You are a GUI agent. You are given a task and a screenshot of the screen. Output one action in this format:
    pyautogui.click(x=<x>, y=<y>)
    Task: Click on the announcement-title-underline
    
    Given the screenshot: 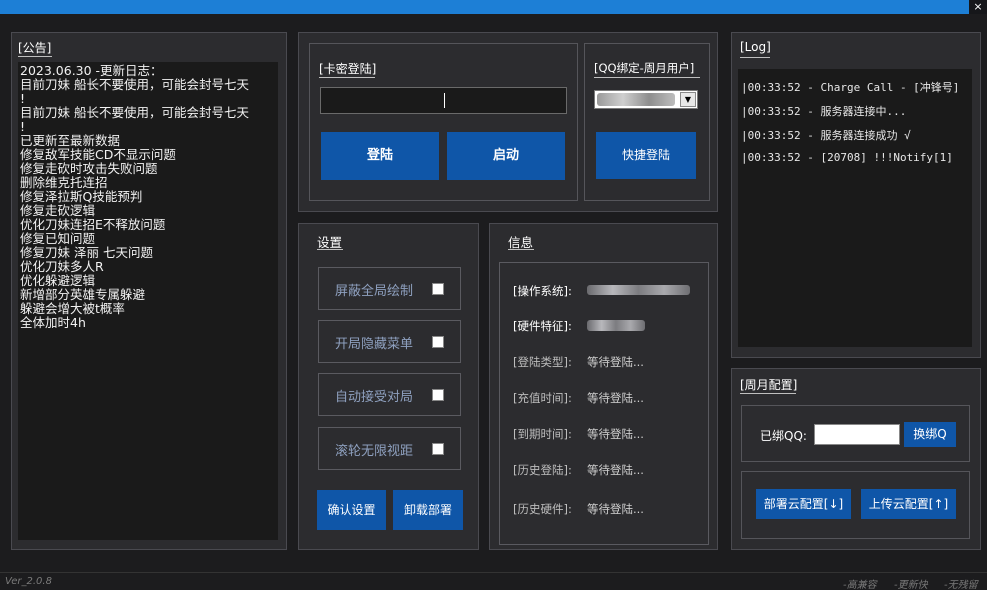 What is the action you would take?
    pyautogui.click(x=35, y=56)
    